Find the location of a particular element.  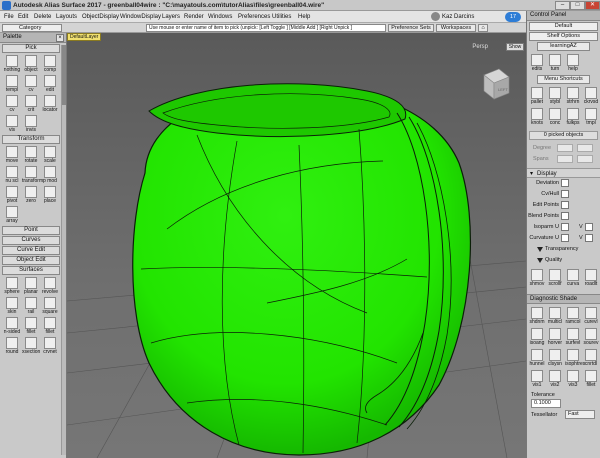

tool-button: object is located at coordinates (31, 64).